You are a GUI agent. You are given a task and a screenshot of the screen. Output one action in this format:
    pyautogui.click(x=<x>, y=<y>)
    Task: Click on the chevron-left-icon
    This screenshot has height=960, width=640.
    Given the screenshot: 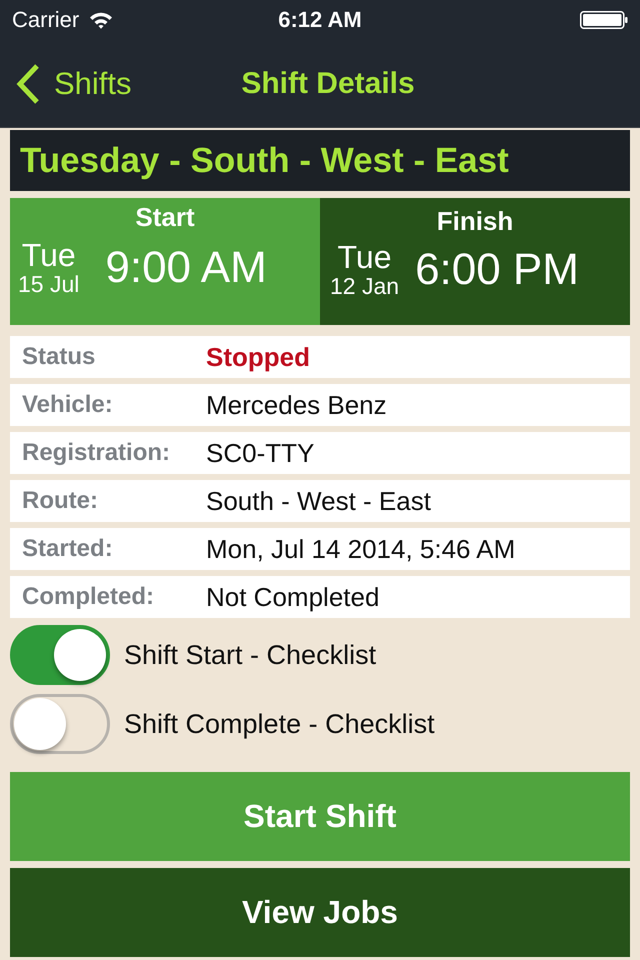 What is the action you would take?
    pyautogui.click(x=28, y=83)
    